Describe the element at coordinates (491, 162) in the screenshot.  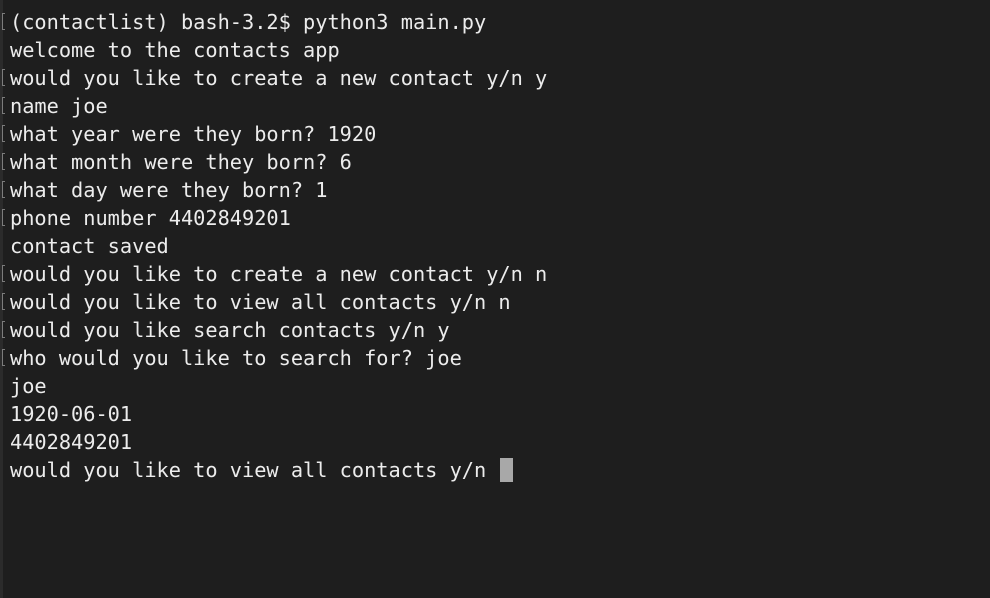
I see `terminal-line: what month were they born? 6` at that location.